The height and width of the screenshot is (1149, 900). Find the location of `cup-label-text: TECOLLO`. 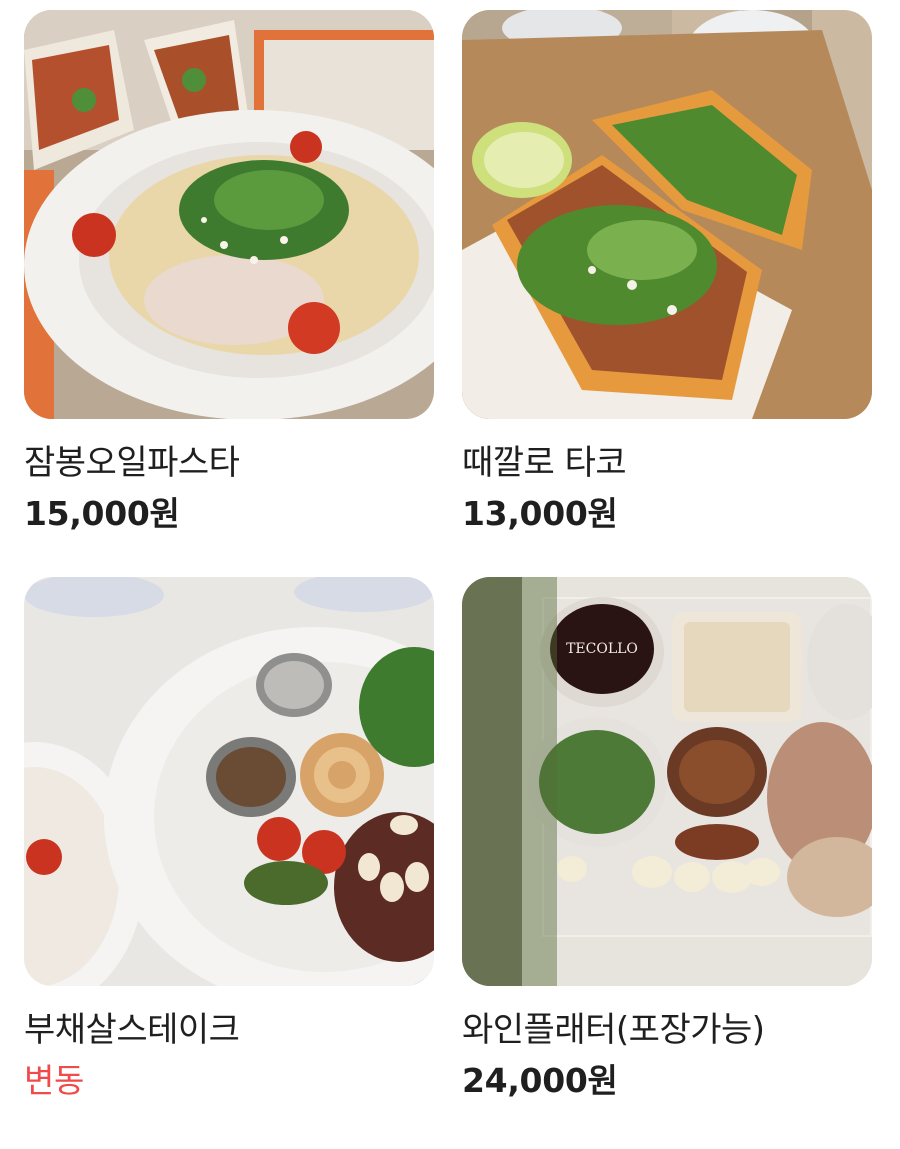

cup-label-text: TECOLLO is located at coordinates (602, 649).